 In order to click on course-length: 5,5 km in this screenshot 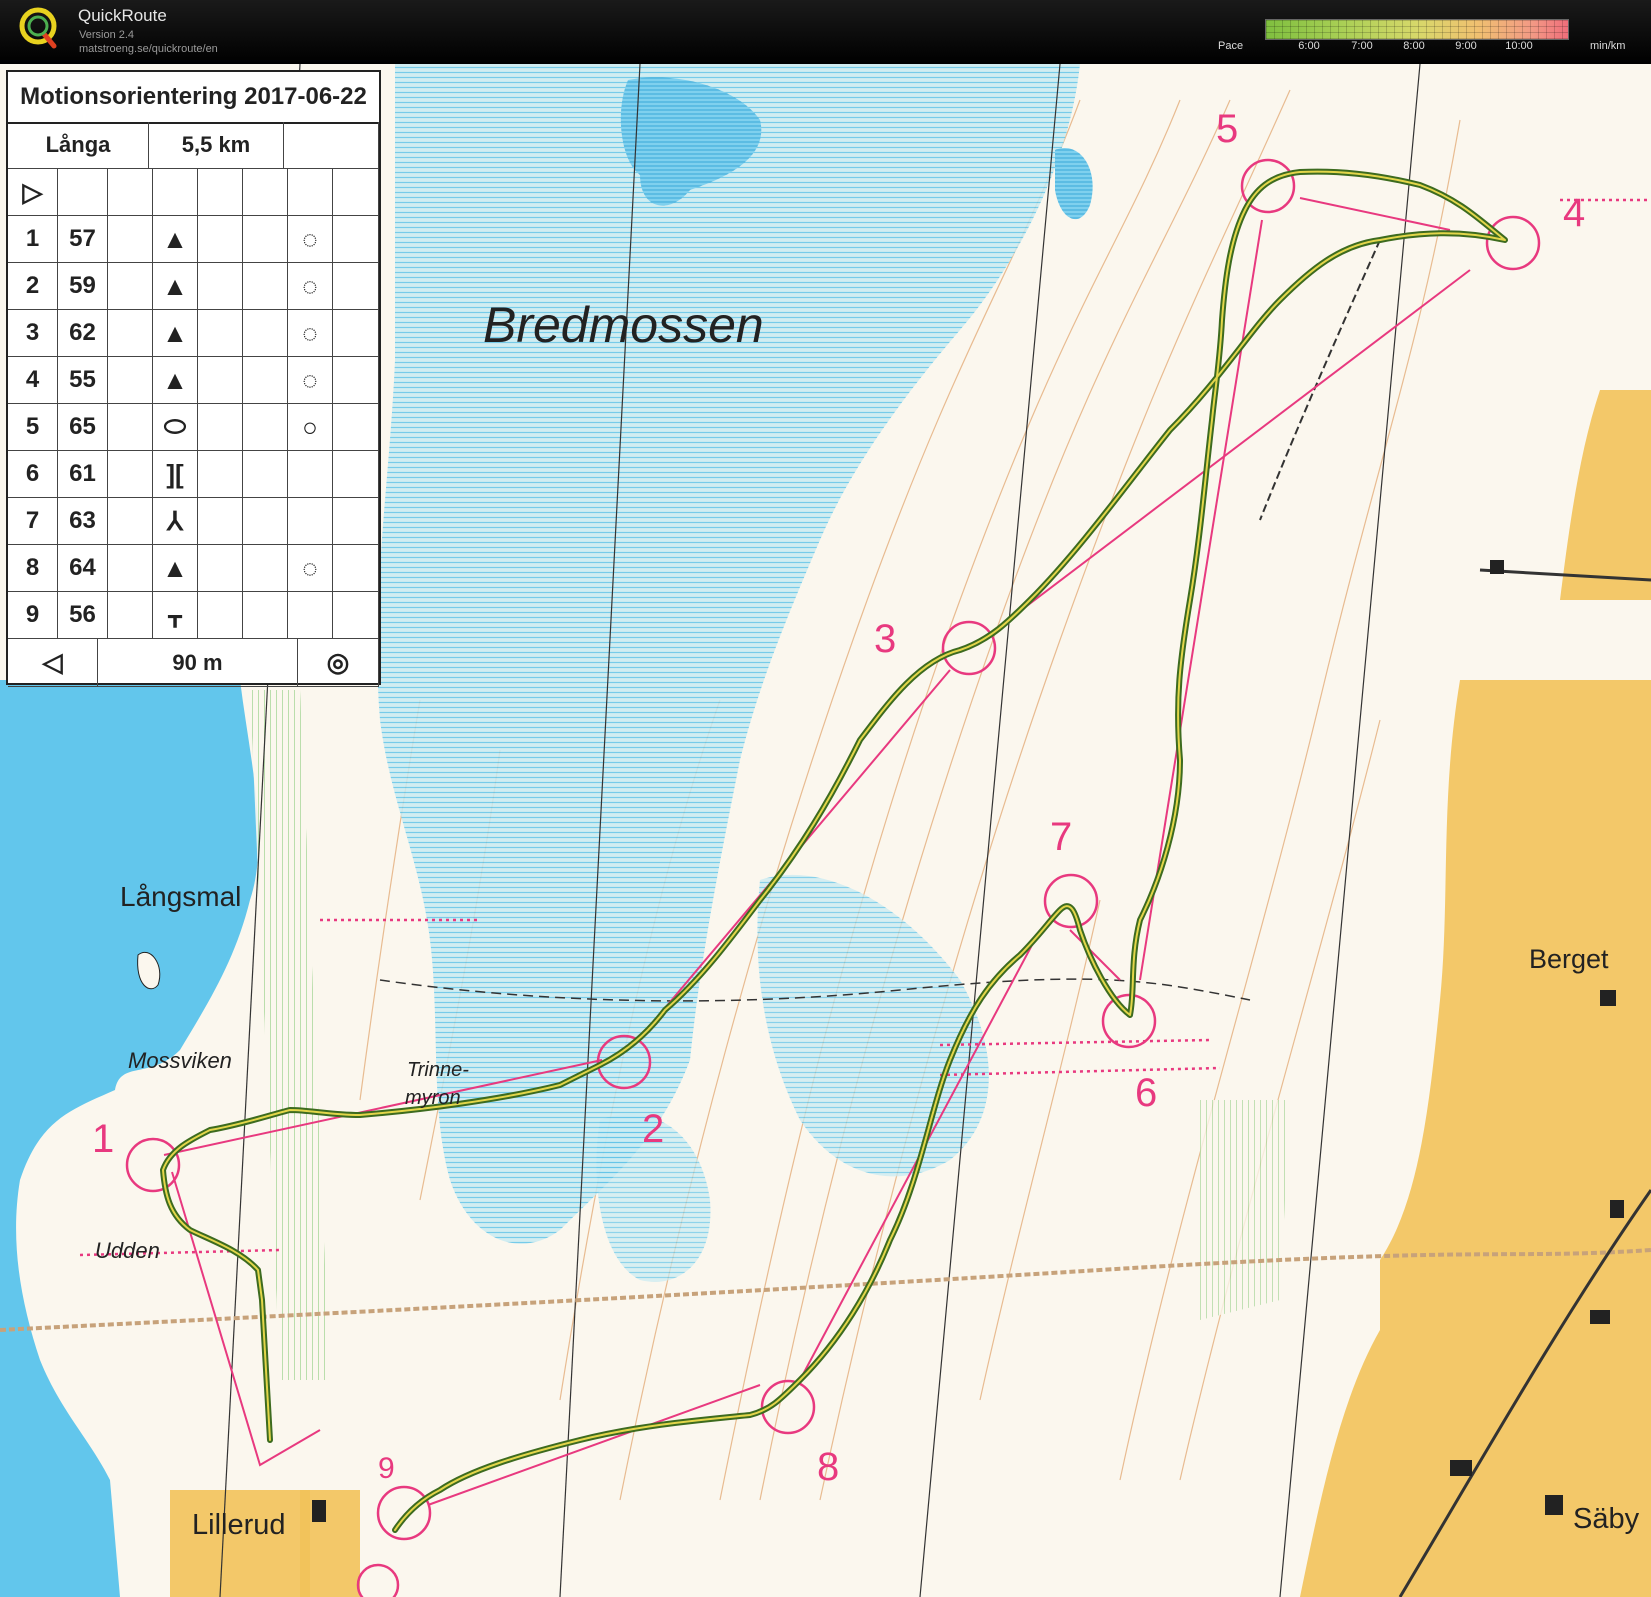, I will do `click(216, 145)`.